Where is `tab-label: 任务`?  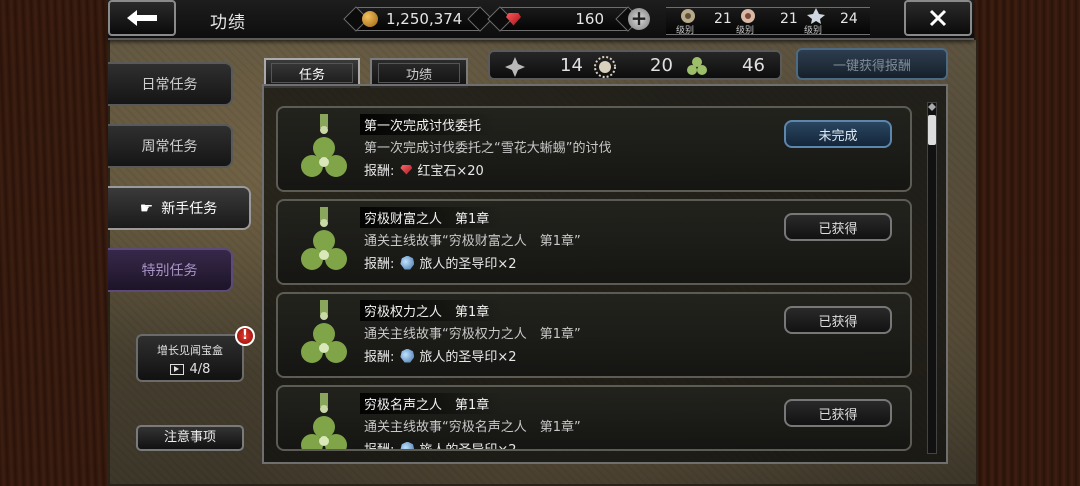
tab-label: 任务 is located at coordinates (311, 75).